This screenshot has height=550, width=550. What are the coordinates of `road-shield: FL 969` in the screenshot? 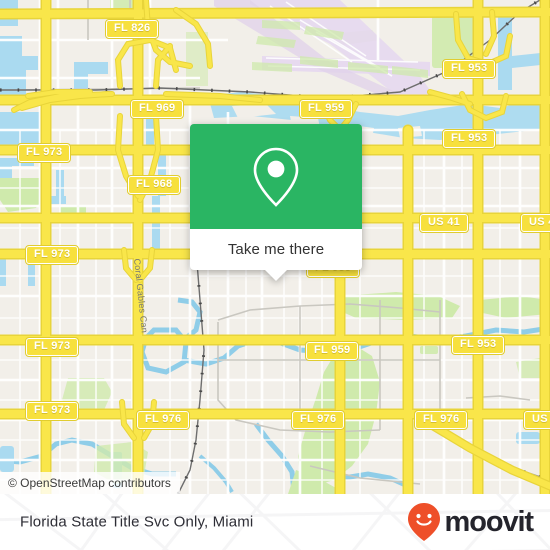 It's located at (157, 109).